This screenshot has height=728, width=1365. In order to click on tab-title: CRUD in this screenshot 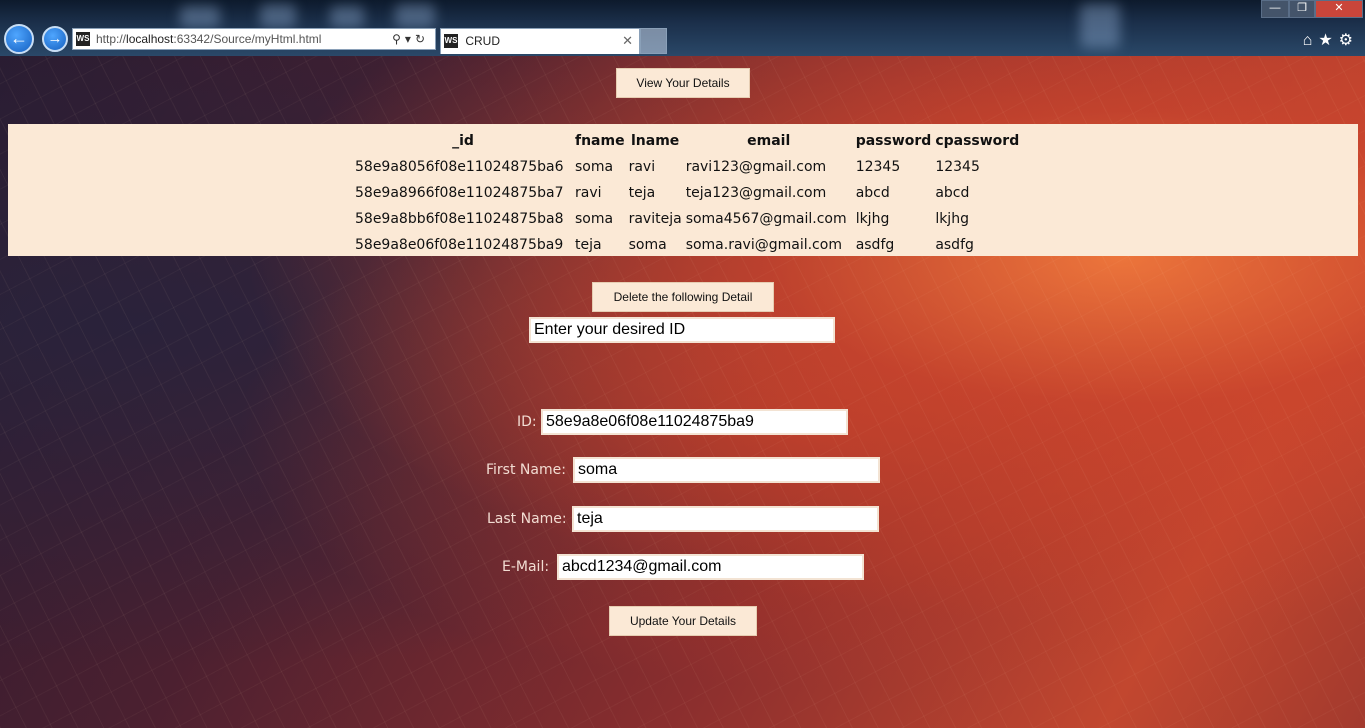, I will do `click(483, 41)`.